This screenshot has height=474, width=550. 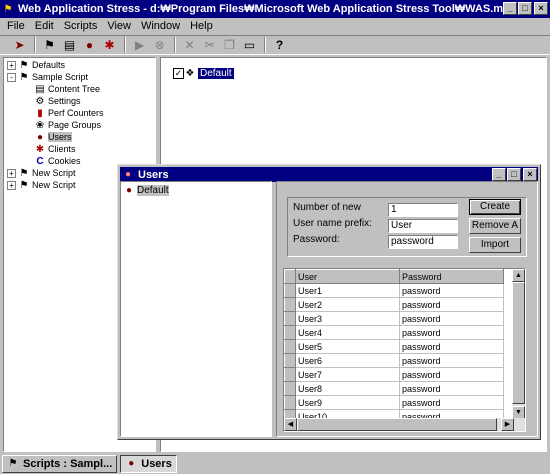 What do you see at coordinates (109, 45) in the screenshot?
I see `settings-icon: ✱` at bounding box center [109, 45].